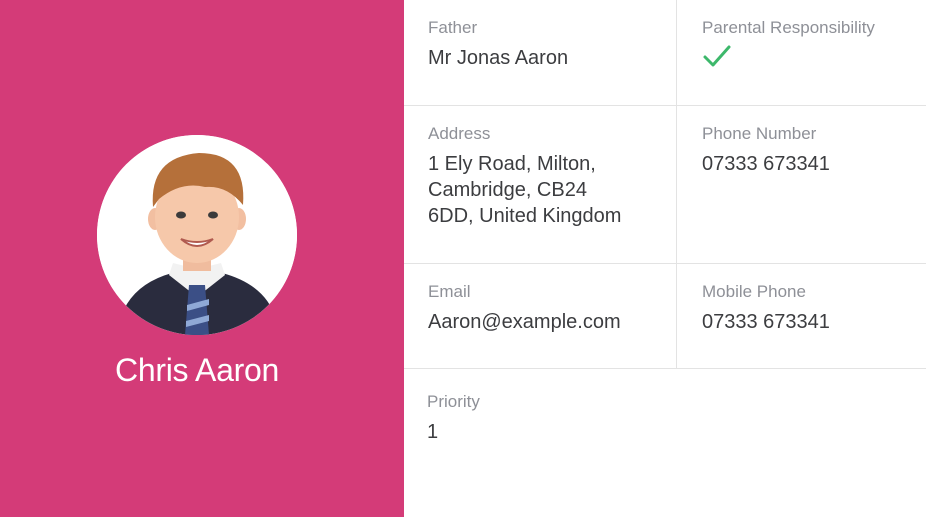 The image size is (926, 517). What do you see at coordinates (788, 27) in the screenshot?
I see `parental-responsibility-label: Parental Responsibility` at bounding box center [788, 27].